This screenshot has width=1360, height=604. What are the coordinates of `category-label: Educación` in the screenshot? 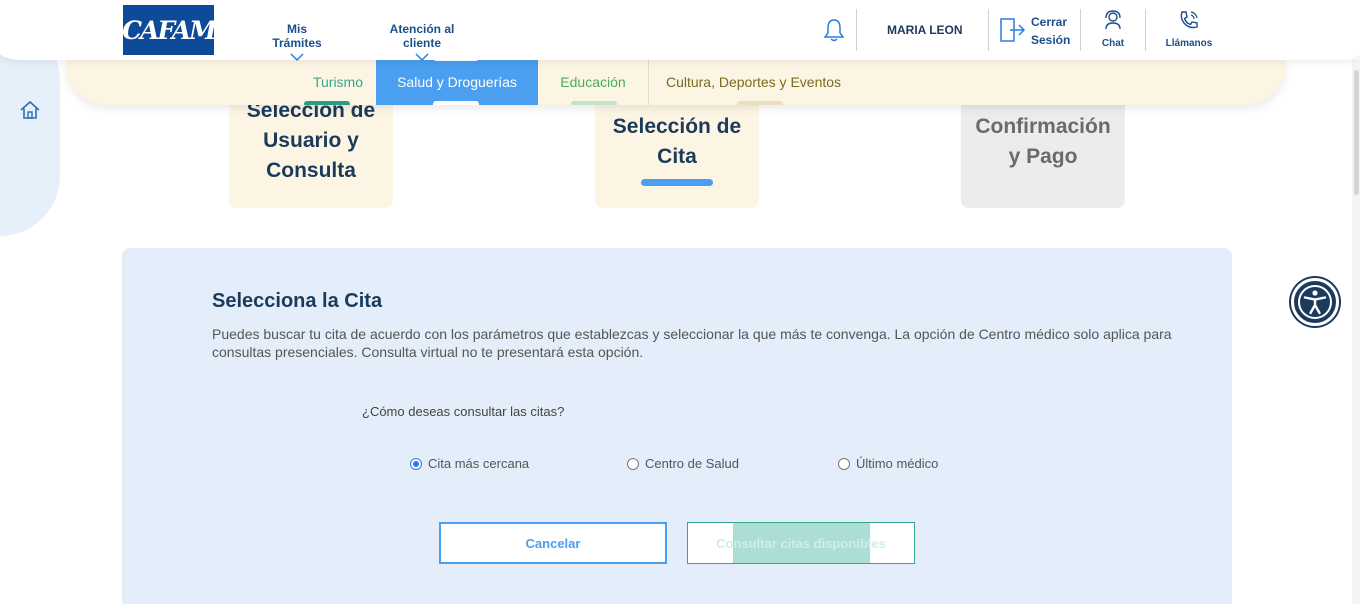 It's located at (593, 82).